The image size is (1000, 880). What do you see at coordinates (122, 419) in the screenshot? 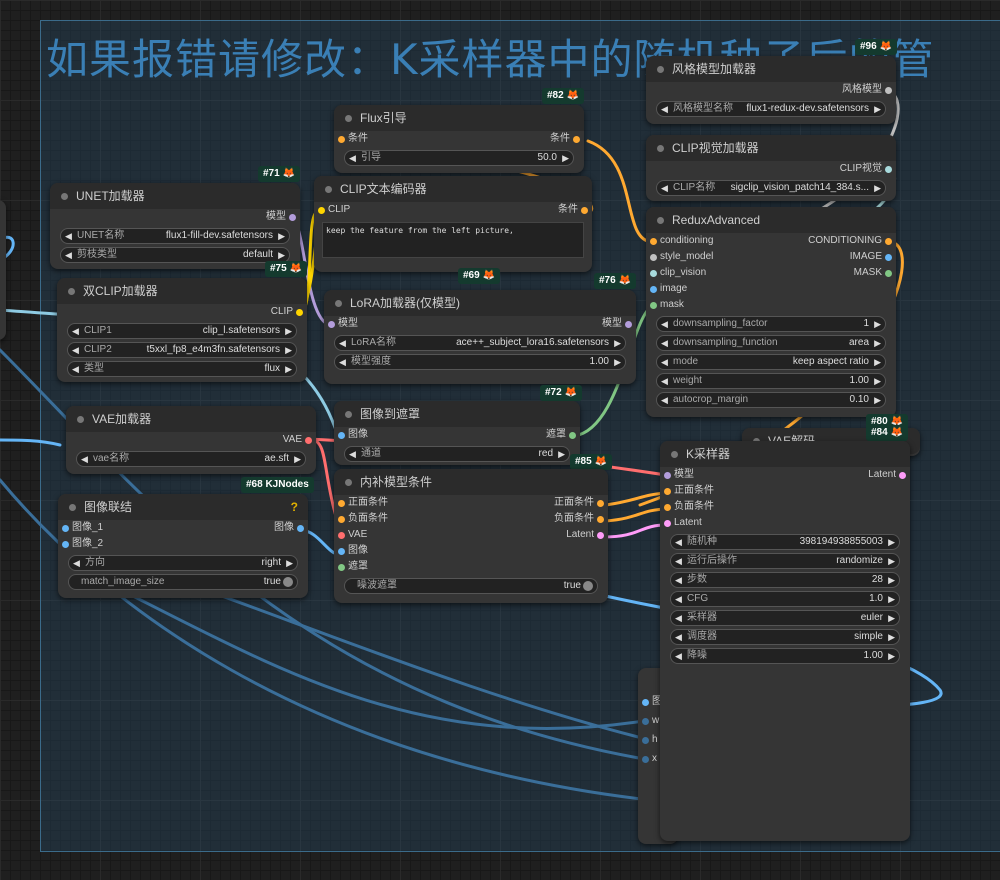
I see `node-title: VAE加载器` at bounding box center [122, 419].